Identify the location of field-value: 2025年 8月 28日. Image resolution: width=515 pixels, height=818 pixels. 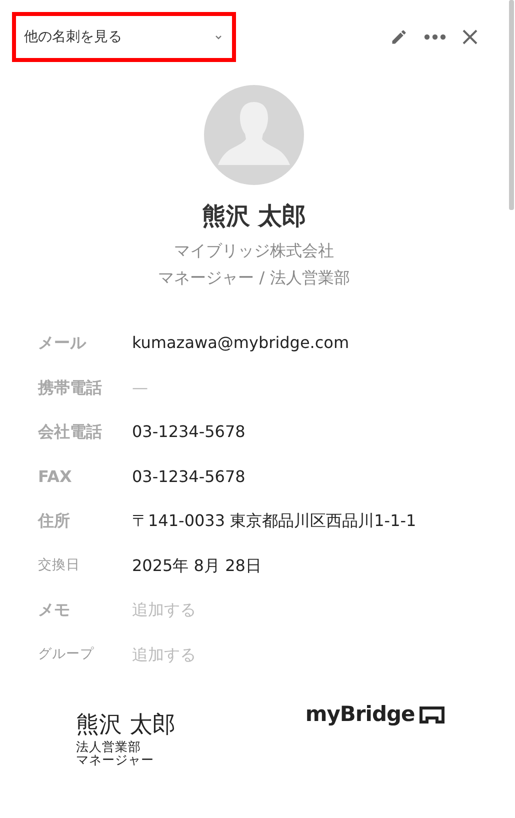
(197, 565).